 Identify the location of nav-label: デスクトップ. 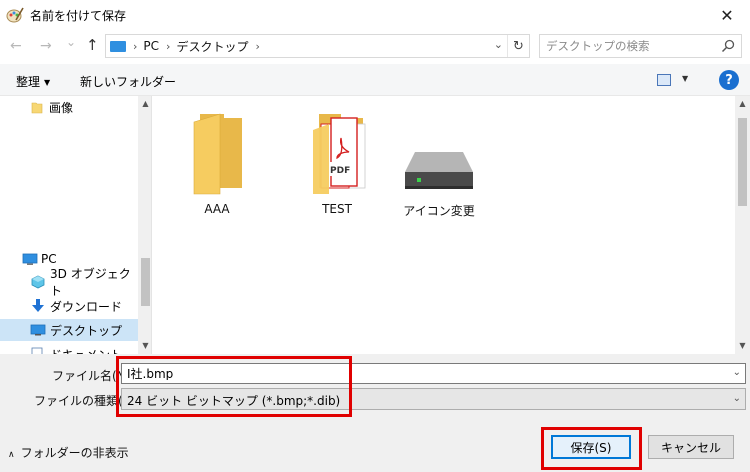
(86, 330).